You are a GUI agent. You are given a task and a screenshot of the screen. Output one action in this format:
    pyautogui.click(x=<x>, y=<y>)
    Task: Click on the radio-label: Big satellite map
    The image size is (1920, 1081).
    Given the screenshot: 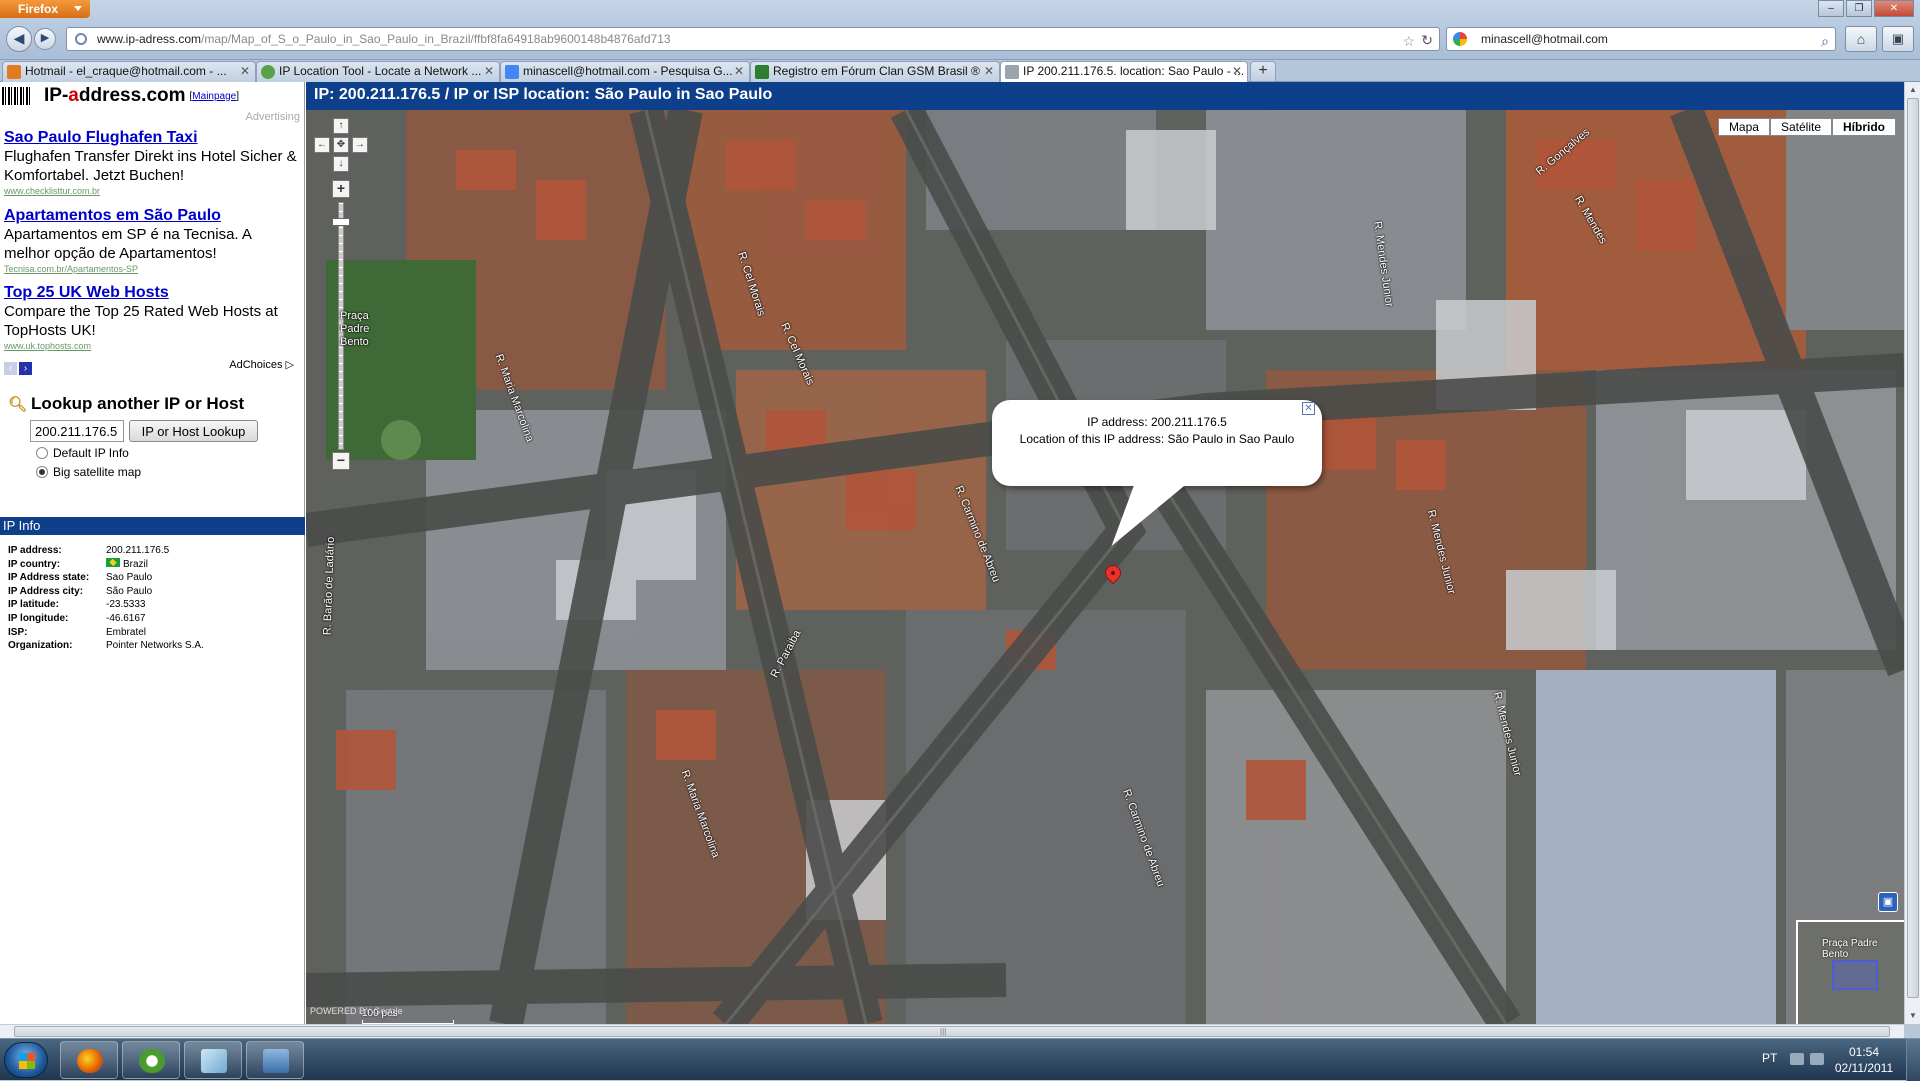 What is the action you would take?
    pyautogui.click(x=97, y=472)
    